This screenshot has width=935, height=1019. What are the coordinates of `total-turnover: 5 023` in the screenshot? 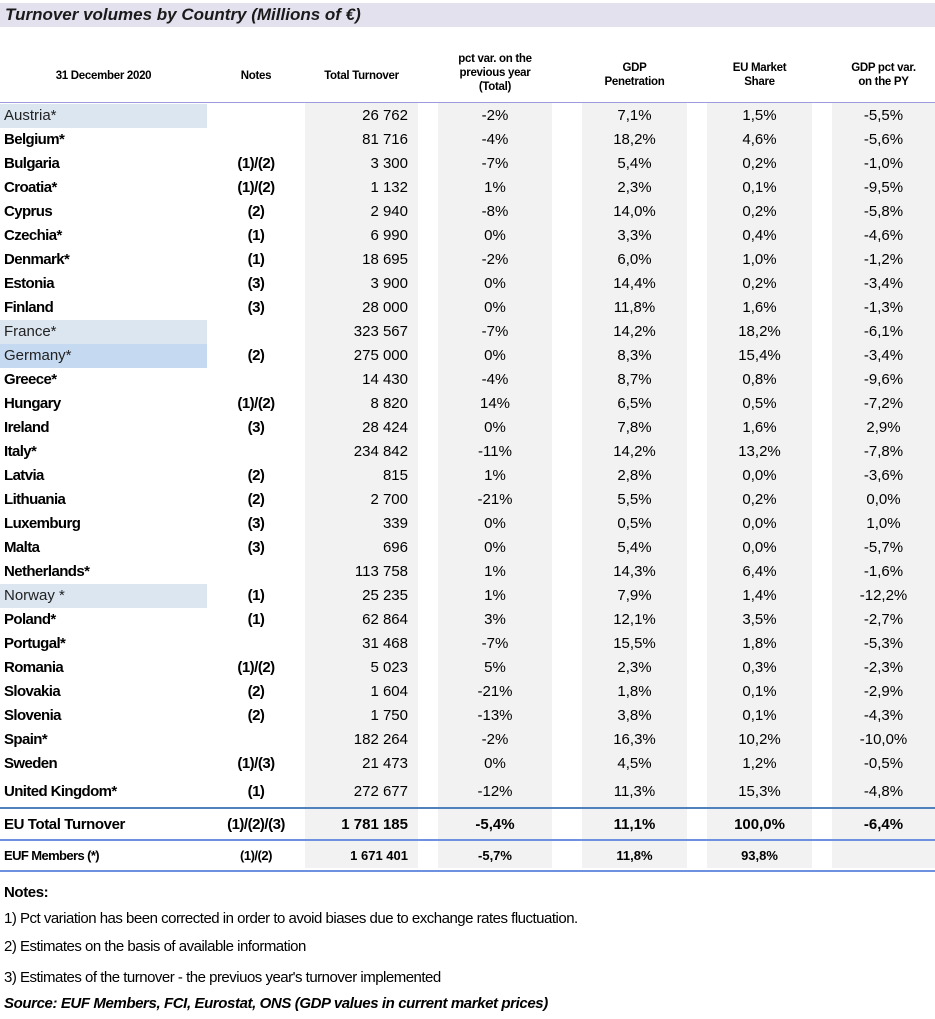 It's located at (389, 667).